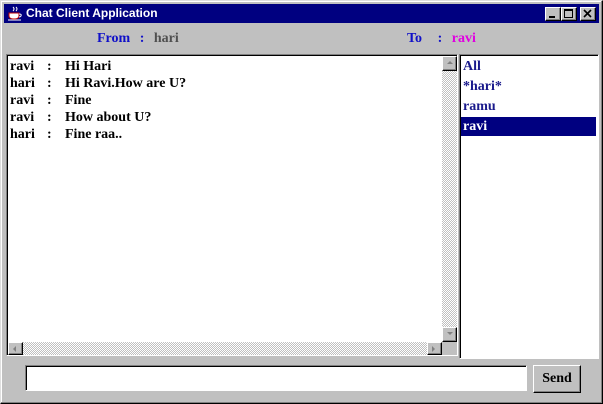 Image resolution: width=603 pixels, height=404 pixels. Describe the element at coordinates (15, 13) in the screenshot. I see `java-cup-icon` at that location.